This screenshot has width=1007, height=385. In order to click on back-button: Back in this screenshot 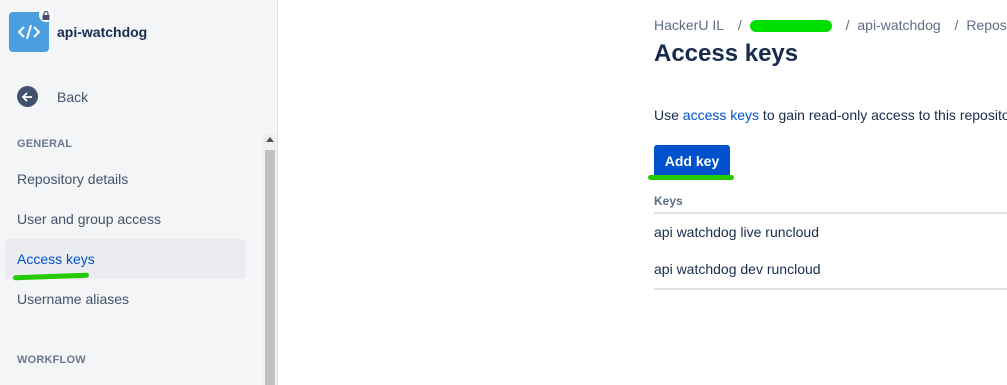, I will do `click(52, 96)`.